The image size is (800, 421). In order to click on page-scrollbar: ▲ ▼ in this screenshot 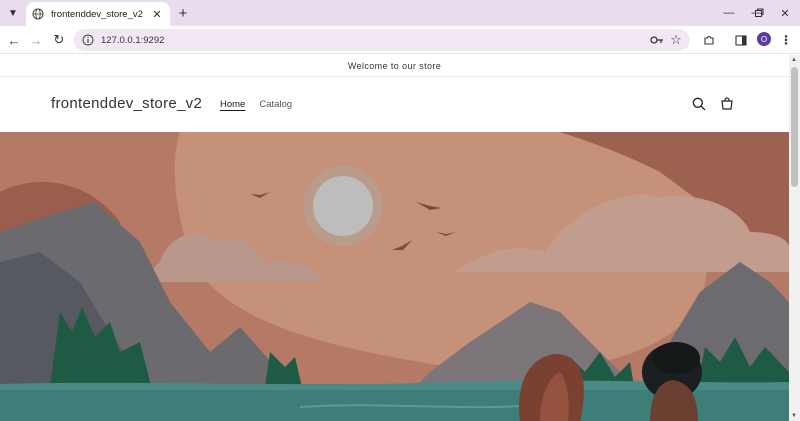, I will do `click(794, 238)`.